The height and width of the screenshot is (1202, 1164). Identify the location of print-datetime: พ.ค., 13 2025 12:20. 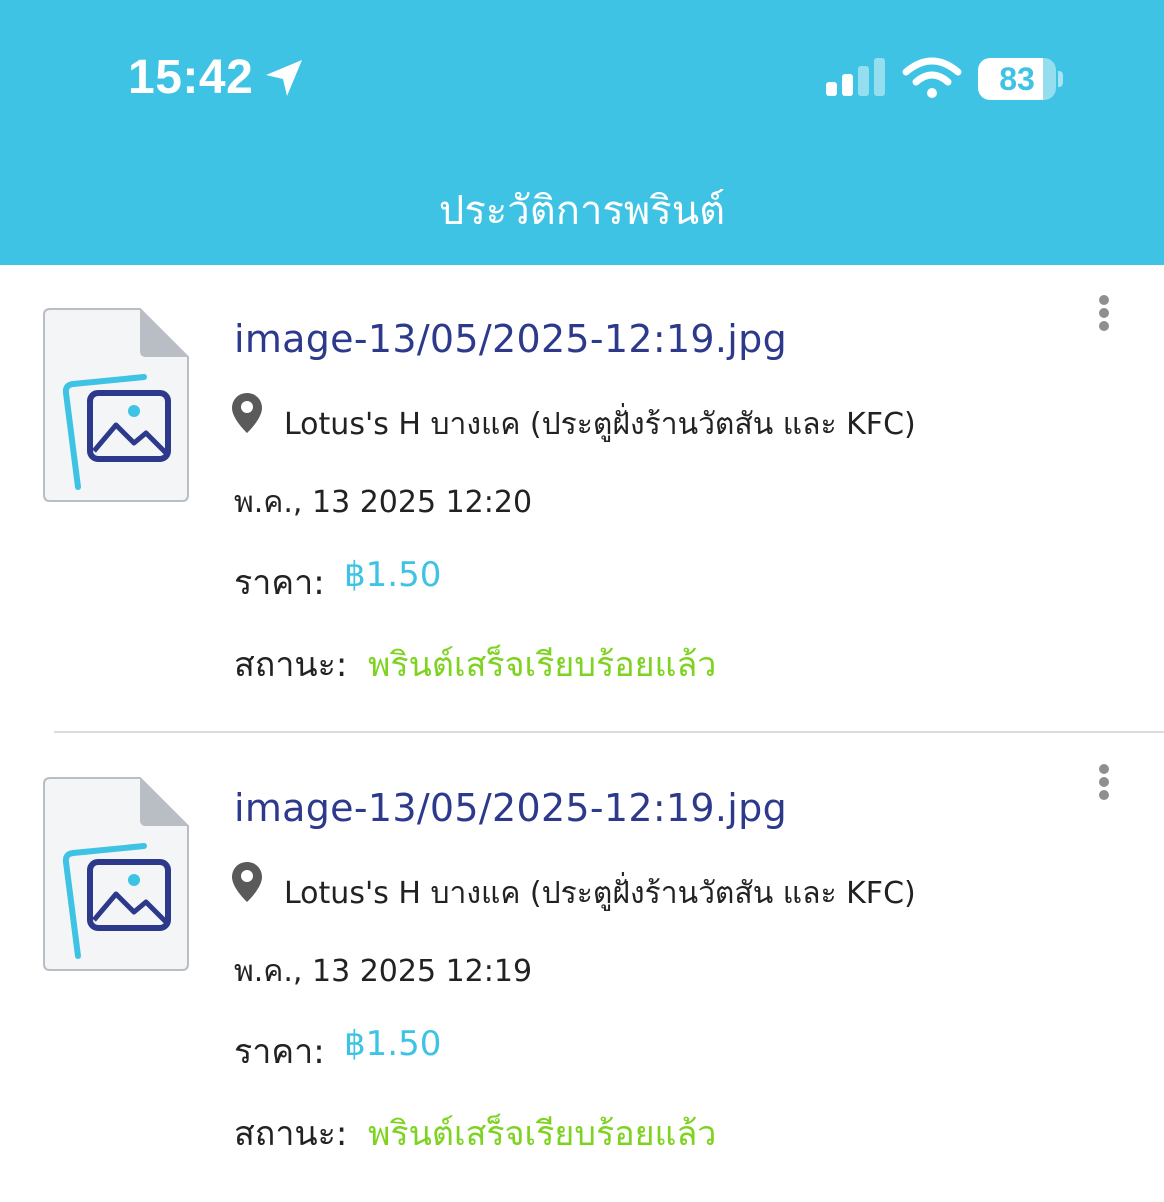
(383, 502).